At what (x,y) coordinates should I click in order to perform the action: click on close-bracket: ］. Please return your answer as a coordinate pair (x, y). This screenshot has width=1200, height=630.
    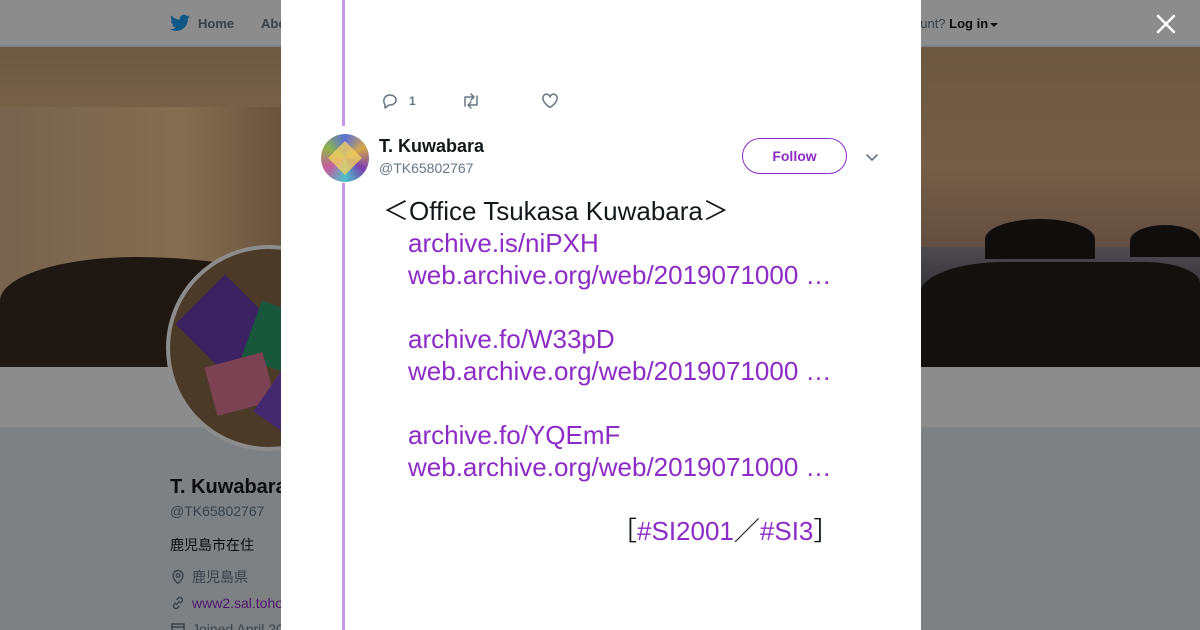
    Looking at the image, I should click on (826, 531).